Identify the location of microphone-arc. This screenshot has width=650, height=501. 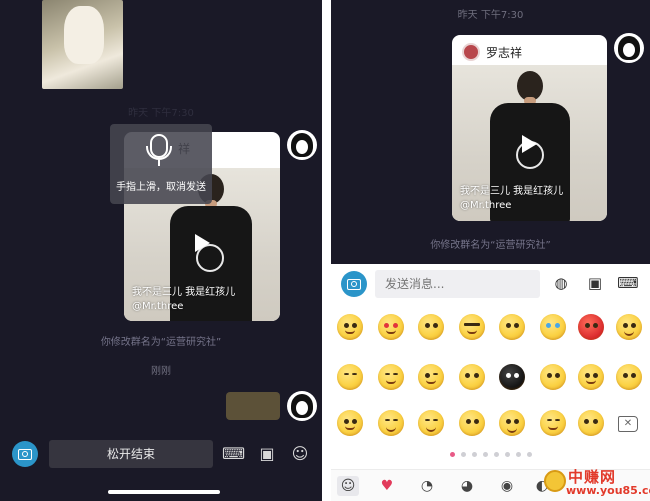
(159, 153).